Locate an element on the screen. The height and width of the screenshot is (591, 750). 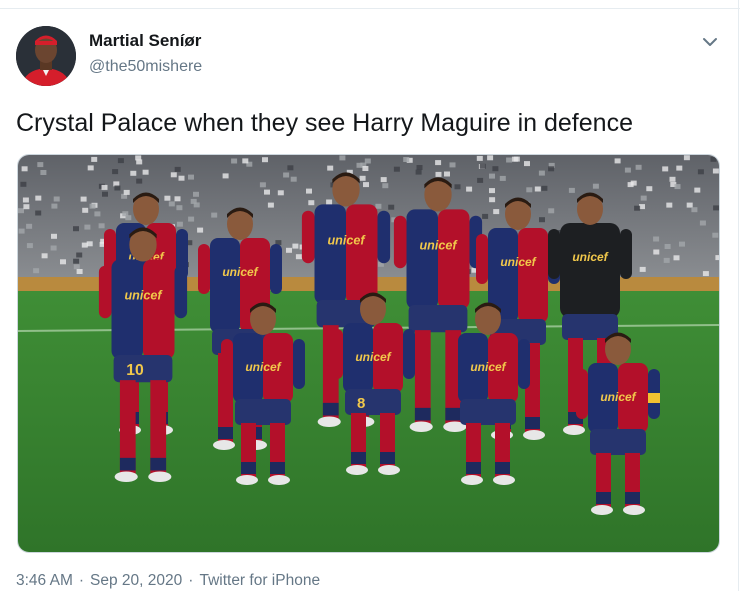
tweet-date: Sep 20, 2020 is located at coordinates (136, 581).